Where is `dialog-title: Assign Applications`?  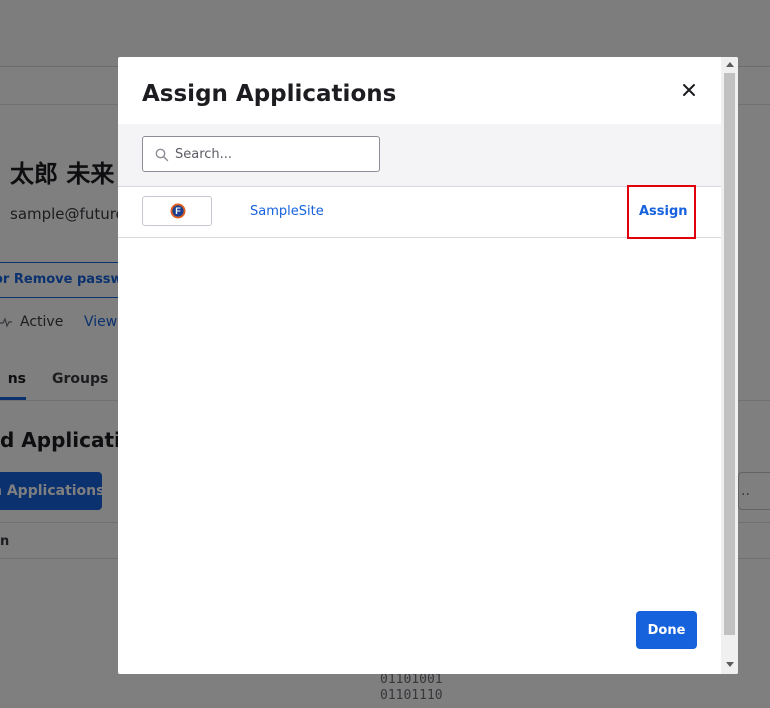 dialog-title: Assign Applications is located at coordinates (269, 94).